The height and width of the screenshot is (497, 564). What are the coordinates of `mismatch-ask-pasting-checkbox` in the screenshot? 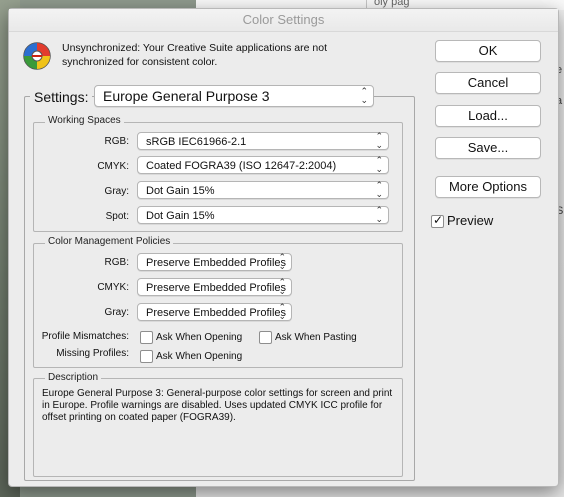 It's located at (265, 337).